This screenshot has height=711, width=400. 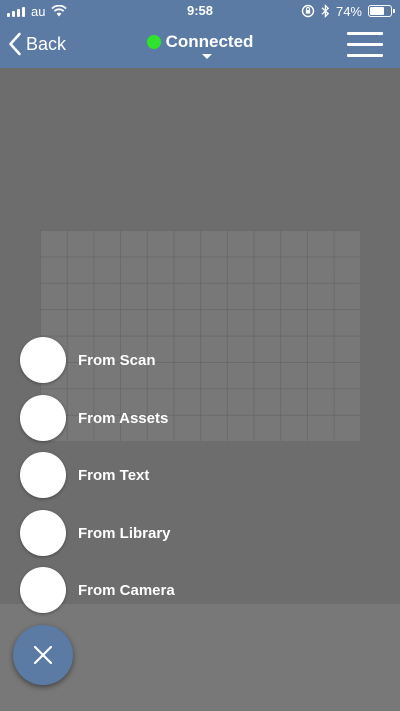 What do you see at coordinates (325, 11) in the screenshot?
I see `bluetooth-icon` at bounding box center [325, 11].